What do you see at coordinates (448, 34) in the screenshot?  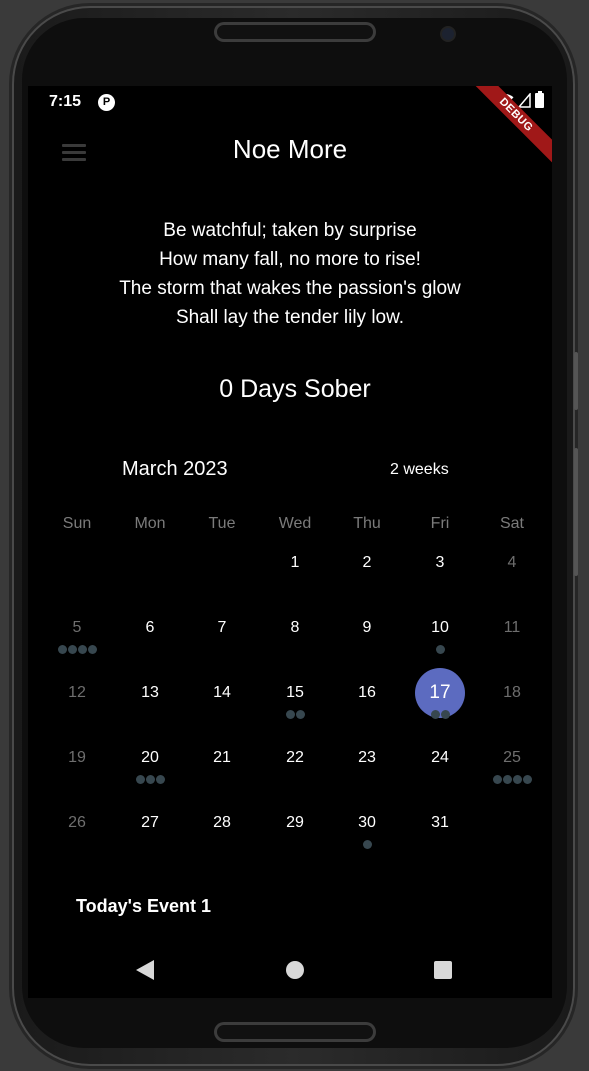 I see `front-camera` at bounding box center [448, 34].